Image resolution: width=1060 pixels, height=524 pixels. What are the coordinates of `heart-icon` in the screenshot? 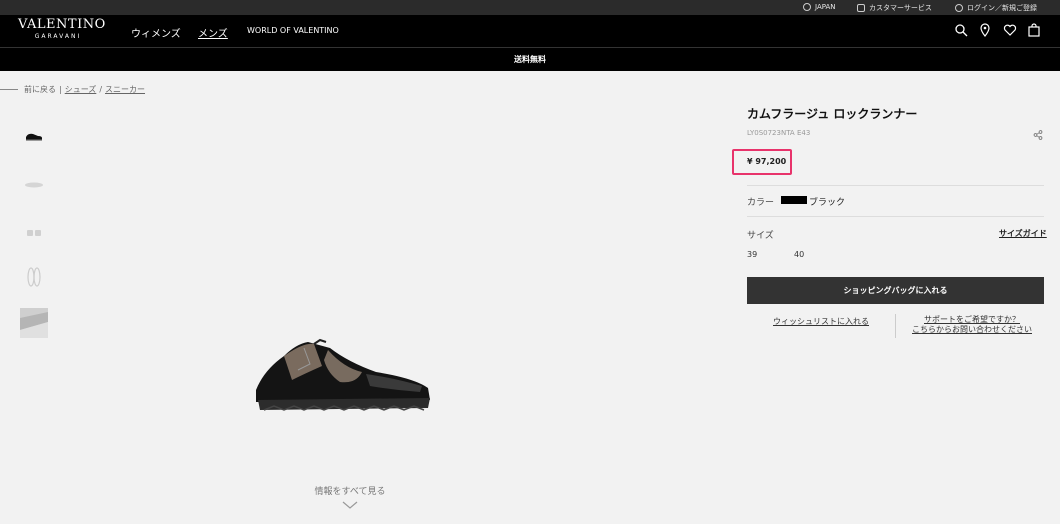 It's located at (1010, 30).